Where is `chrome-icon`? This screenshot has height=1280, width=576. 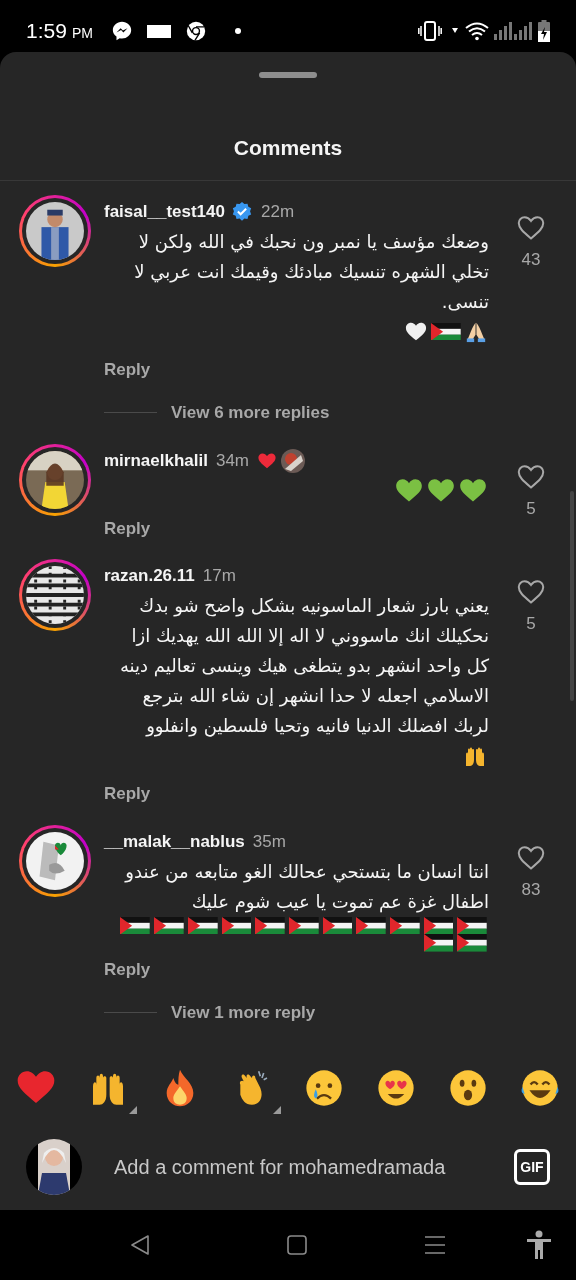
chrome-icon is located at coordinates (195, 31).